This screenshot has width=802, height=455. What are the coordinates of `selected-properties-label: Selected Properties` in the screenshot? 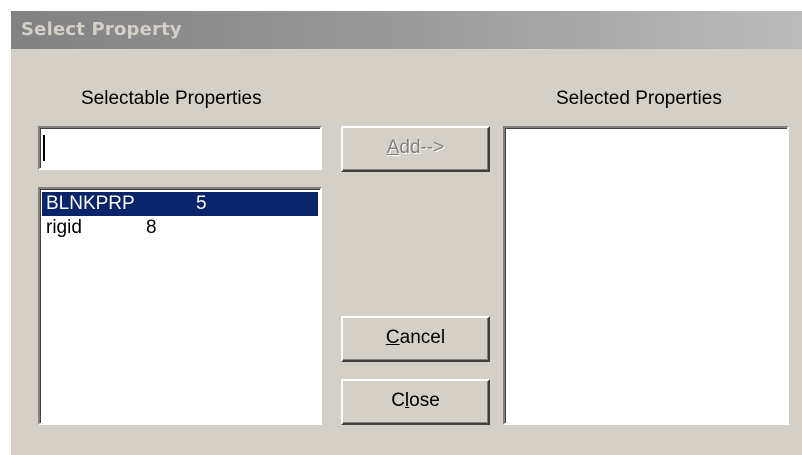 It's located at (639, 98).